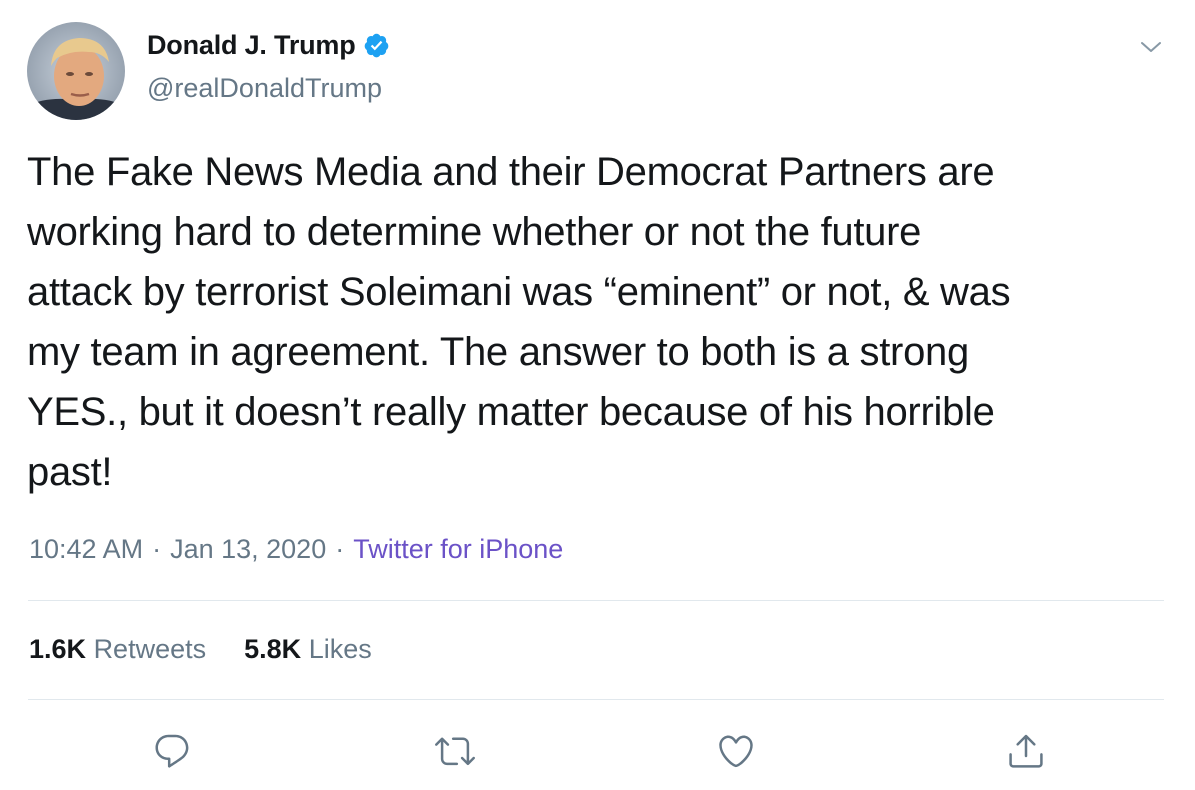 Image resolution: width=1195 pixels, height=790 pixels. I want to click on likes-count: 5.8K, so click(273, 649).